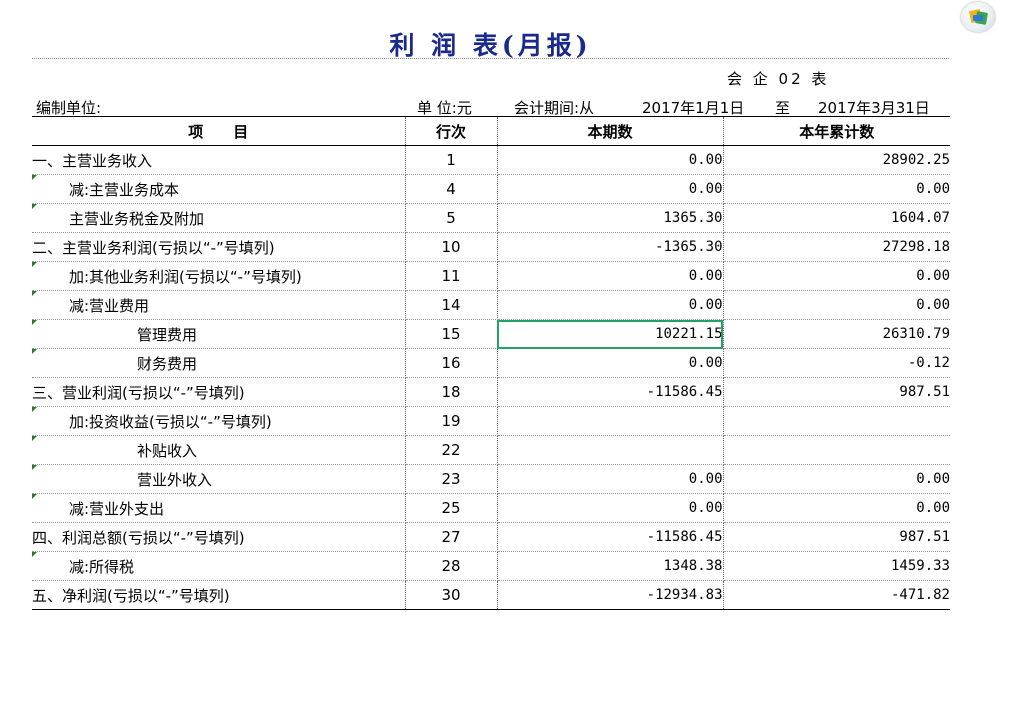 The height and width of the screenshot is (713, 1011). I want to click on item-cell: 五、净利润(亏损以“-”号填列), so click(219, 595).